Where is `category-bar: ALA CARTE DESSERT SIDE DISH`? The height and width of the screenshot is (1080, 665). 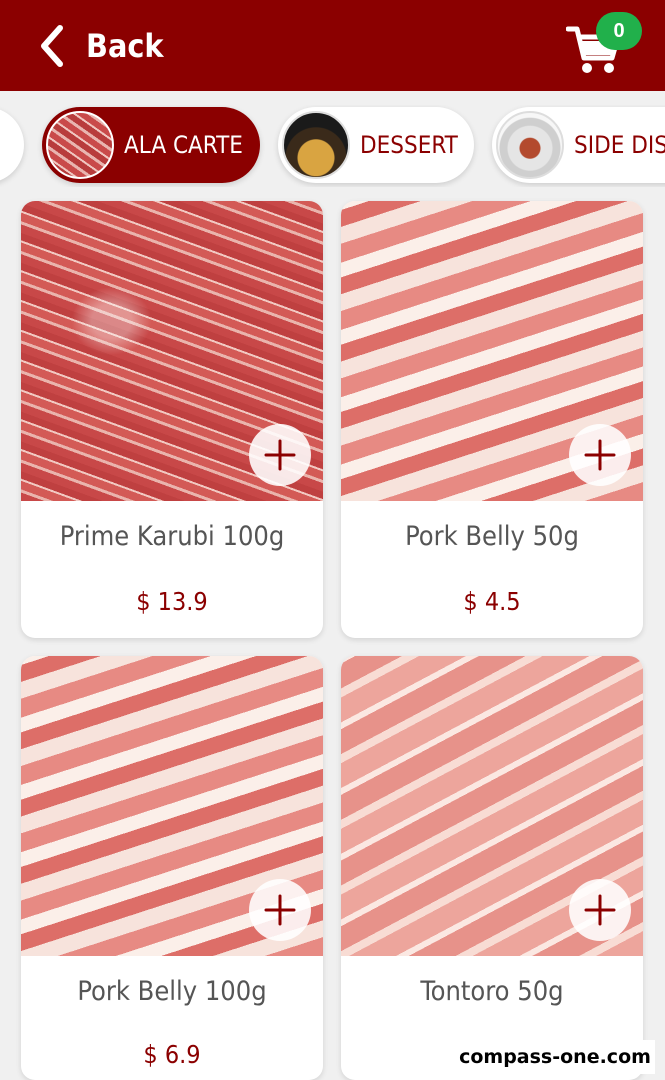
category-bar: ALA CARTE DESSERT SIDE DISH is located at coordinates (332, 146).